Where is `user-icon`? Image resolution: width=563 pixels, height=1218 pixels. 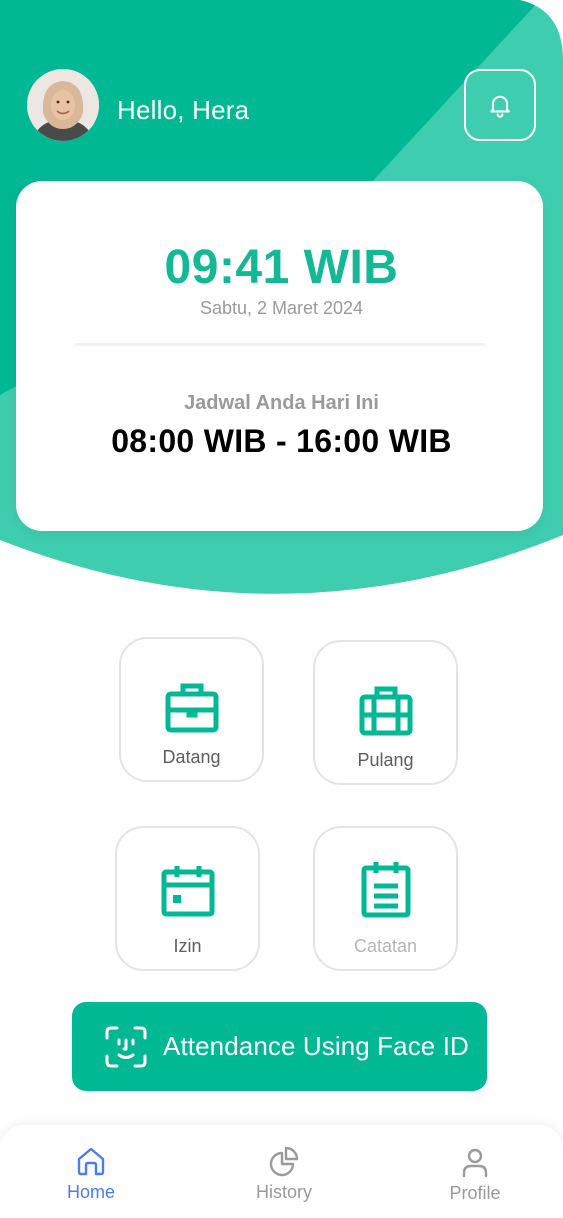 user-icon is located at coordinates (475, 1163).